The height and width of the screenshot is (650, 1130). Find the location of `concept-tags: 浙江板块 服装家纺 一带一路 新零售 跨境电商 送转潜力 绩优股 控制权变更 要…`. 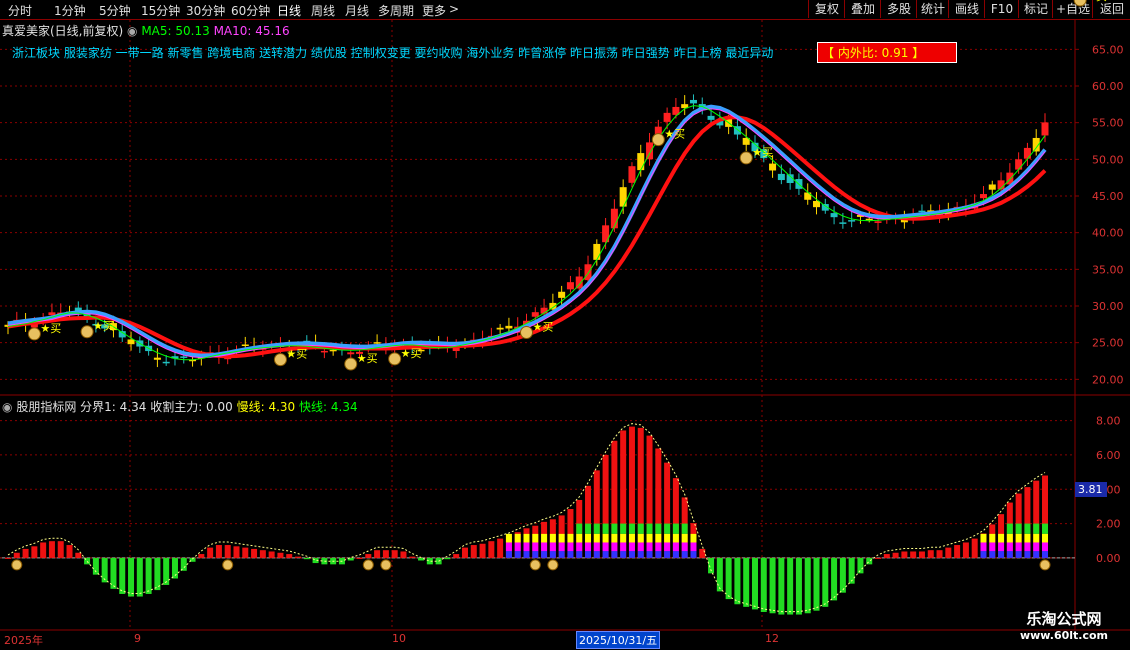

concept-tags: 浙江板块 服装家纺 一带一路 新零售 跨境电商 送转潜力 绩优股 控制权变更 要… is located at coordinates (392, 52).